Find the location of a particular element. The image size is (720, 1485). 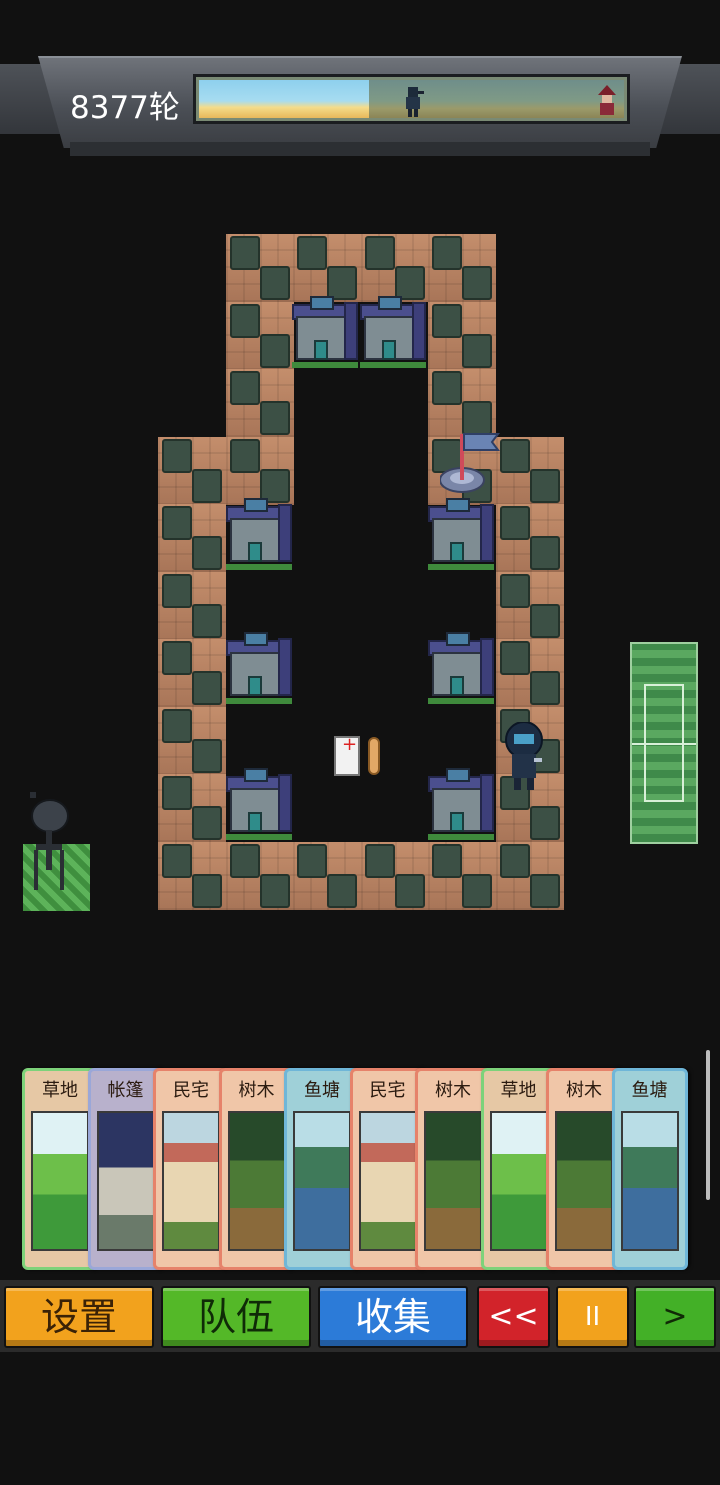

top-hud: 8377轮 is located at coordinates (360, 108).